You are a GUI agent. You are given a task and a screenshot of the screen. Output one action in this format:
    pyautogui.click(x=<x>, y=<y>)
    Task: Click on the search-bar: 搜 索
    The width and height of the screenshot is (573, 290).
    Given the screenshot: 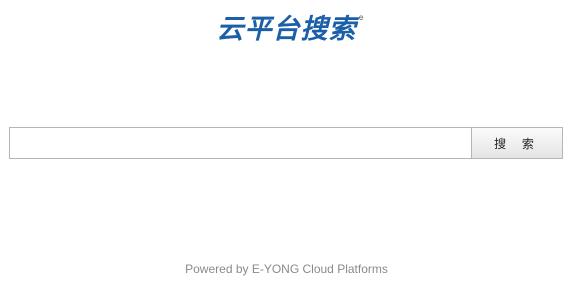 What is the action you would take?
    pyautogui.click(x=286, y=143)
    